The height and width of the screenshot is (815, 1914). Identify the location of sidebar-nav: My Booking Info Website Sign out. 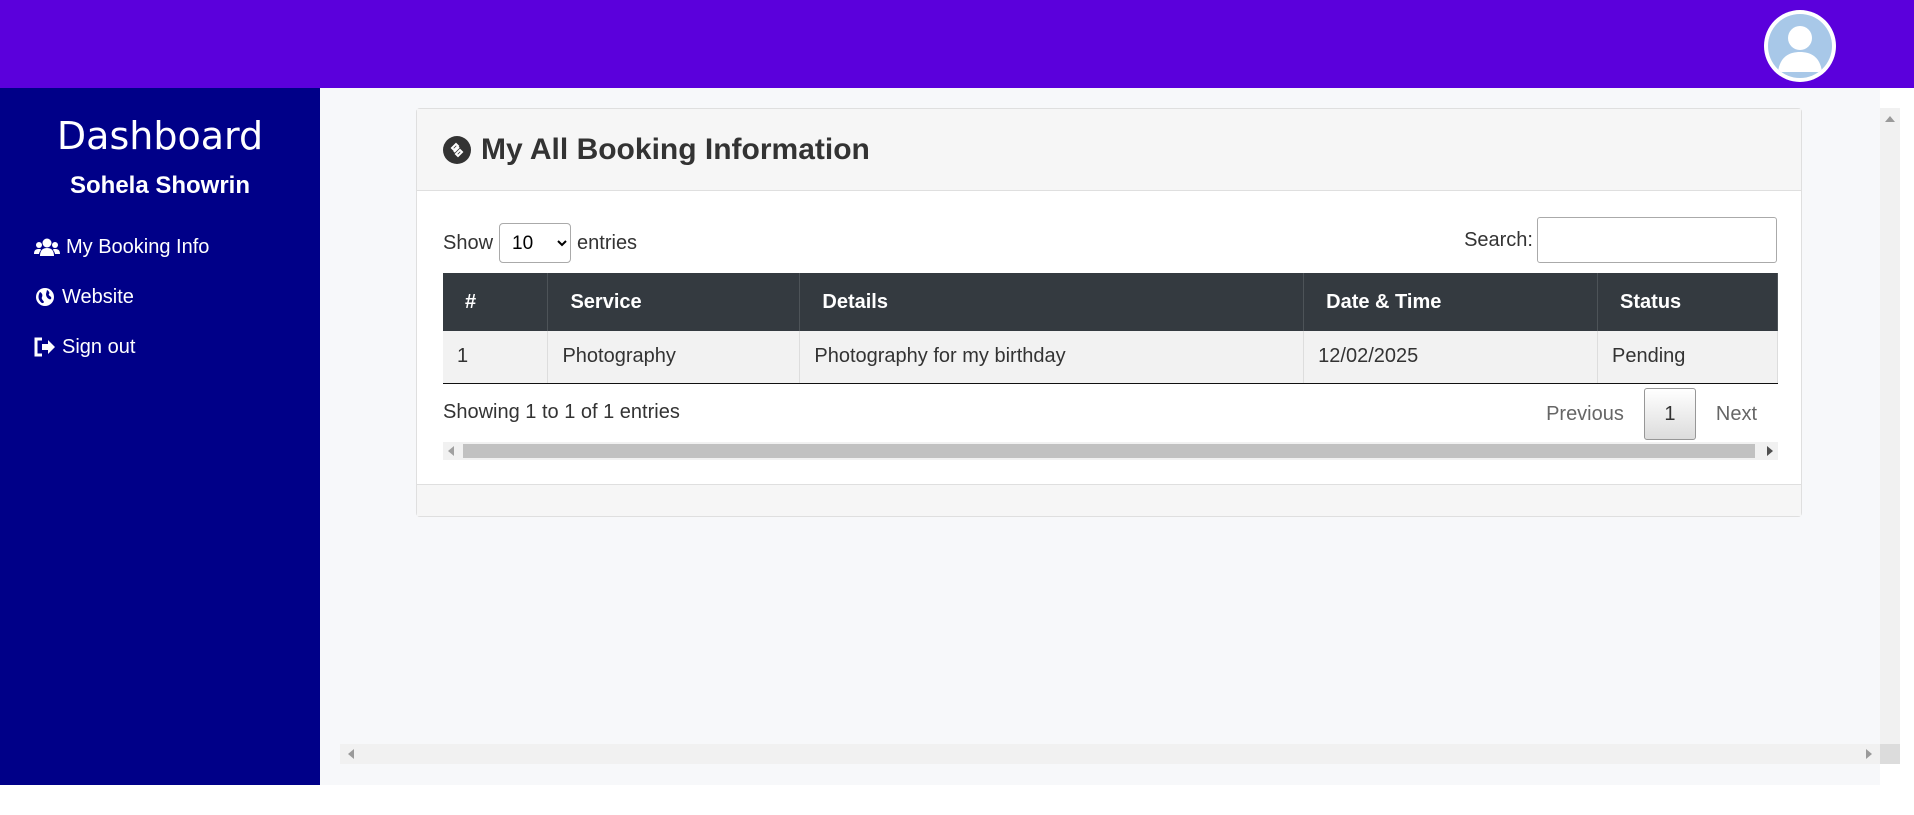
(160, 297).